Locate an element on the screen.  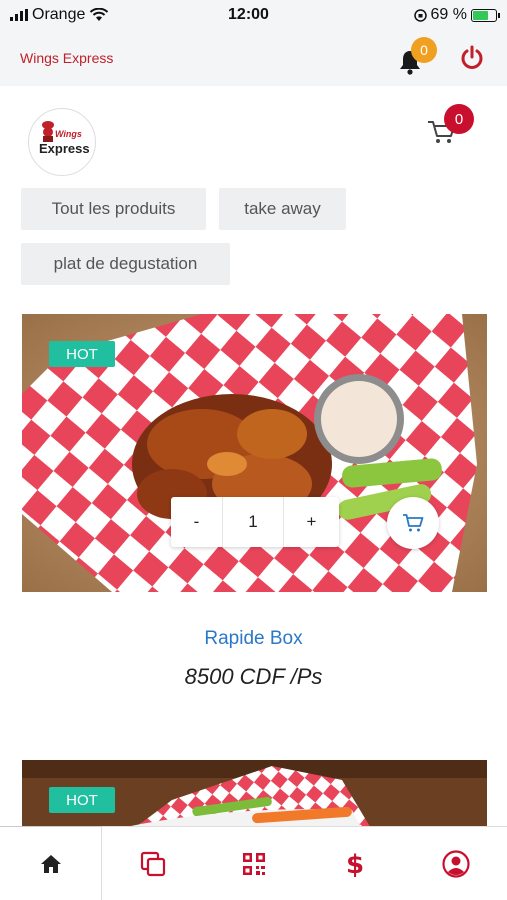
nav-orders is located at coordinates (152, 863).